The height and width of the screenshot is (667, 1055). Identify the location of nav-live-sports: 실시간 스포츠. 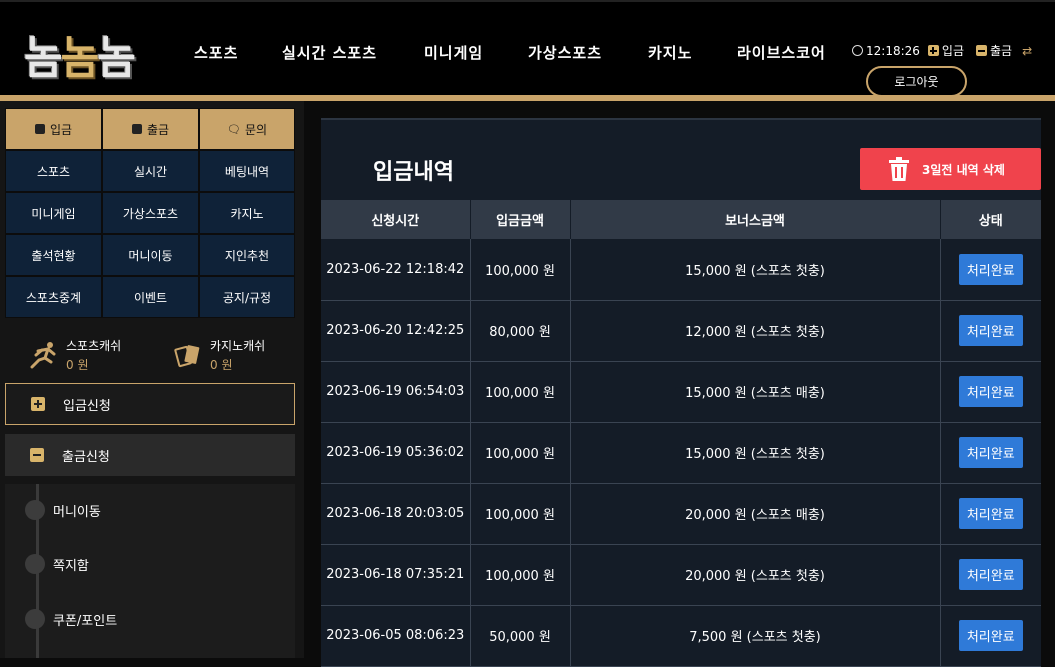
(353, 52).